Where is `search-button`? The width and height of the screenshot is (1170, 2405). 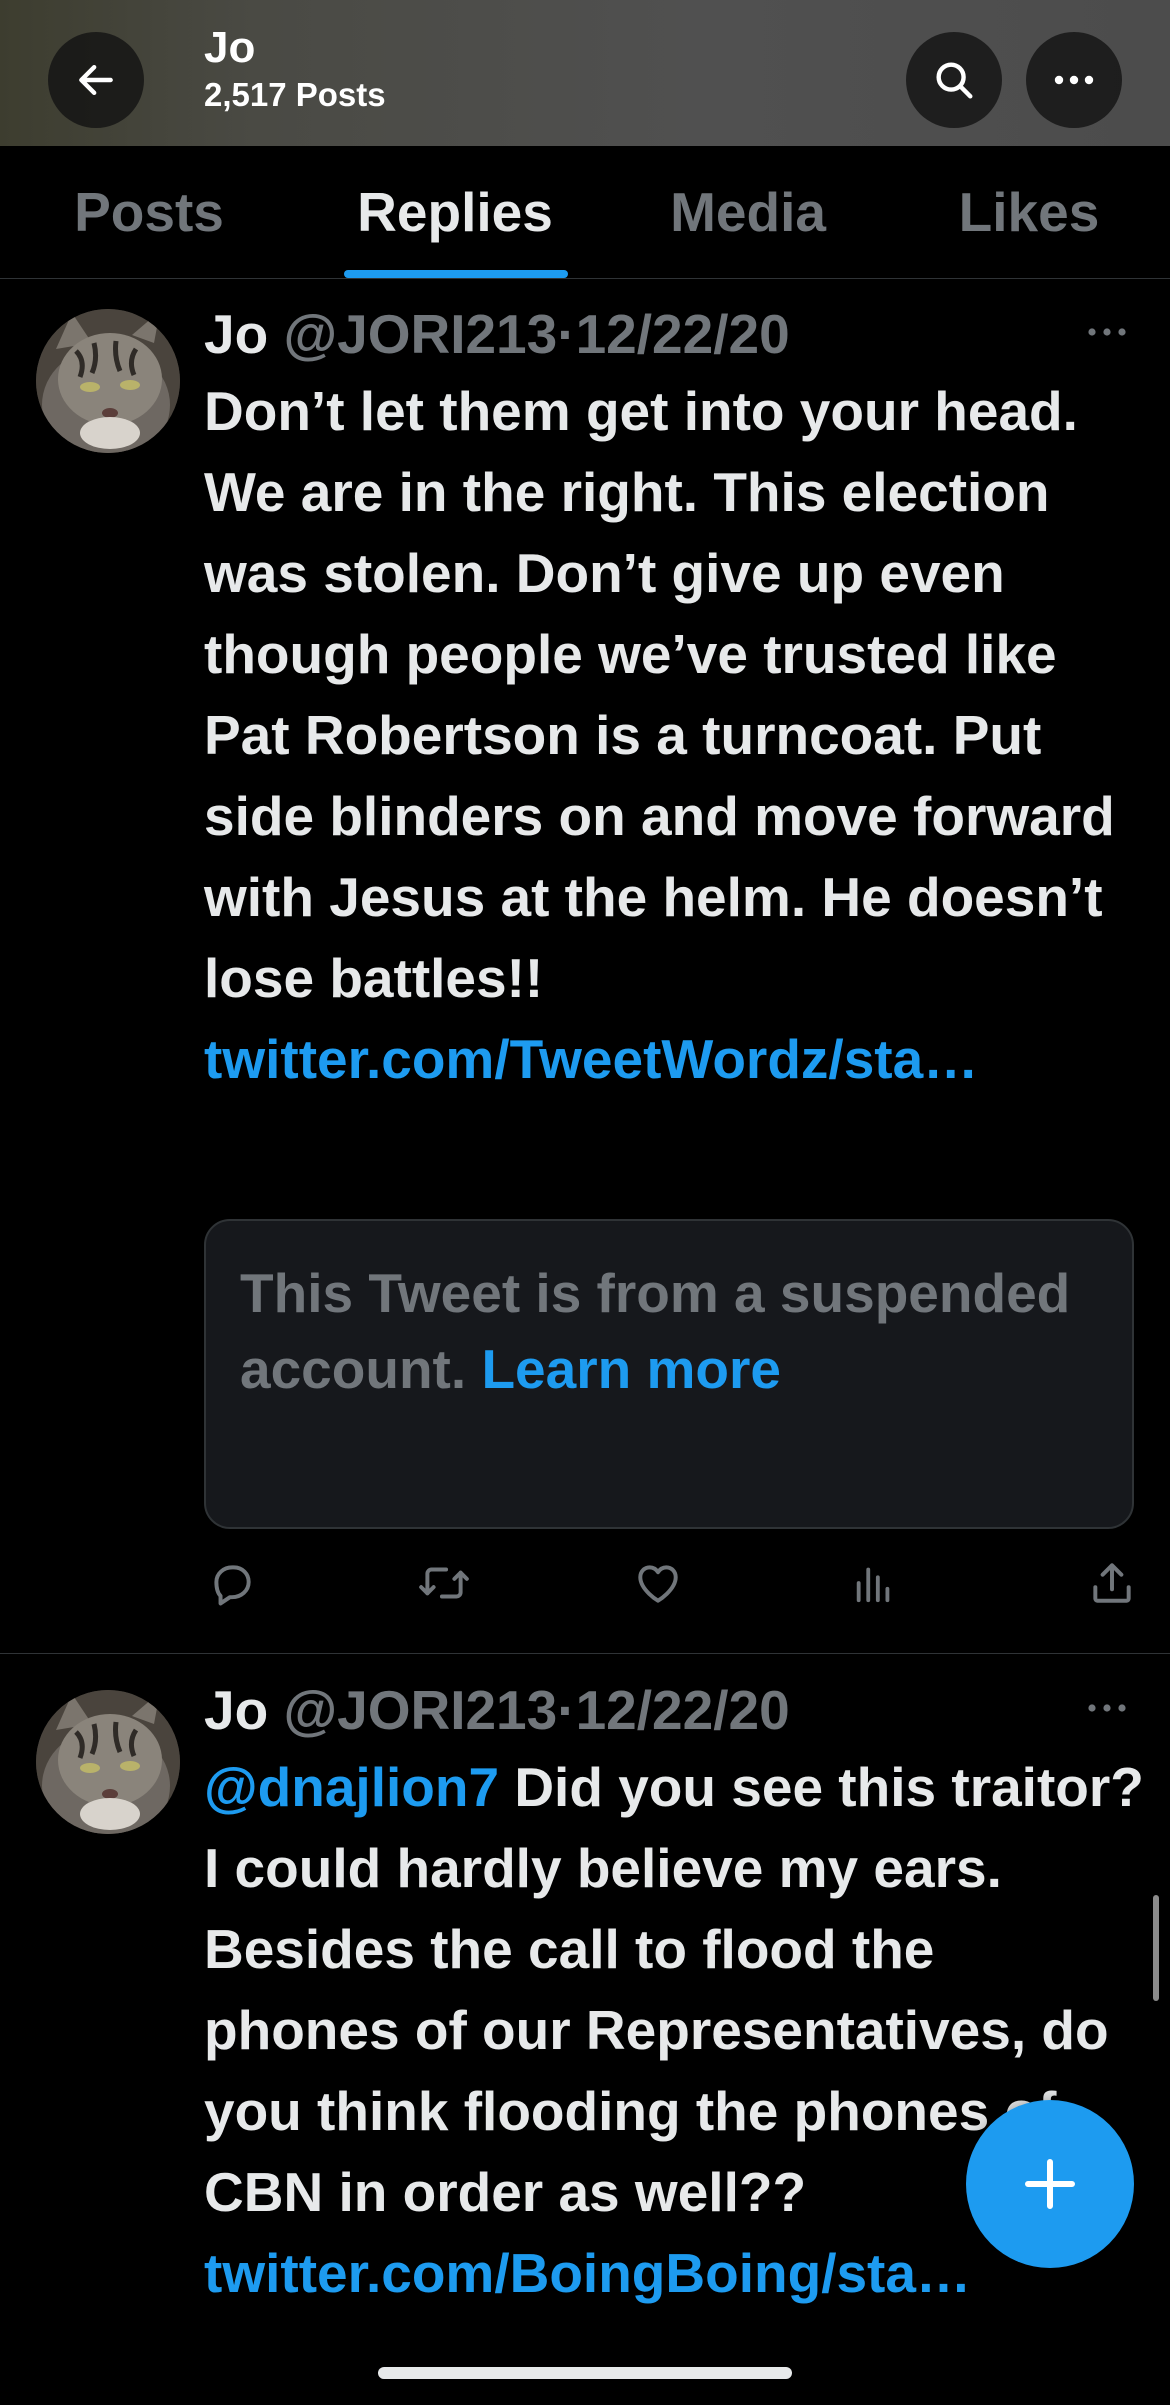 search-button is located at coordinates (954, 80).